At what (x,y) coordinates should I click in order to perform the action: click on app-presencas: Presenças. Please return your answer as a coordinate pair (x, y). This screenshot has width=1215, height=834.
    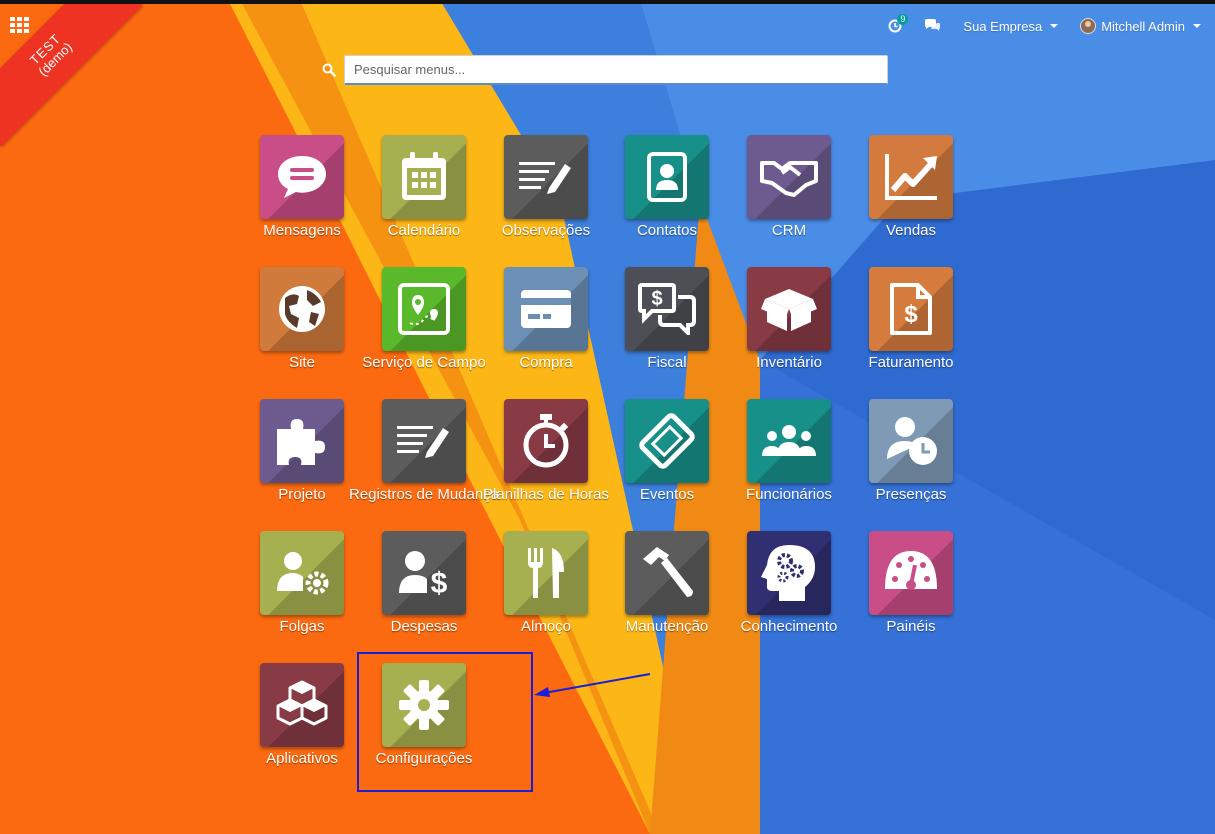
    Looking at the image, I should click on (911, 459).